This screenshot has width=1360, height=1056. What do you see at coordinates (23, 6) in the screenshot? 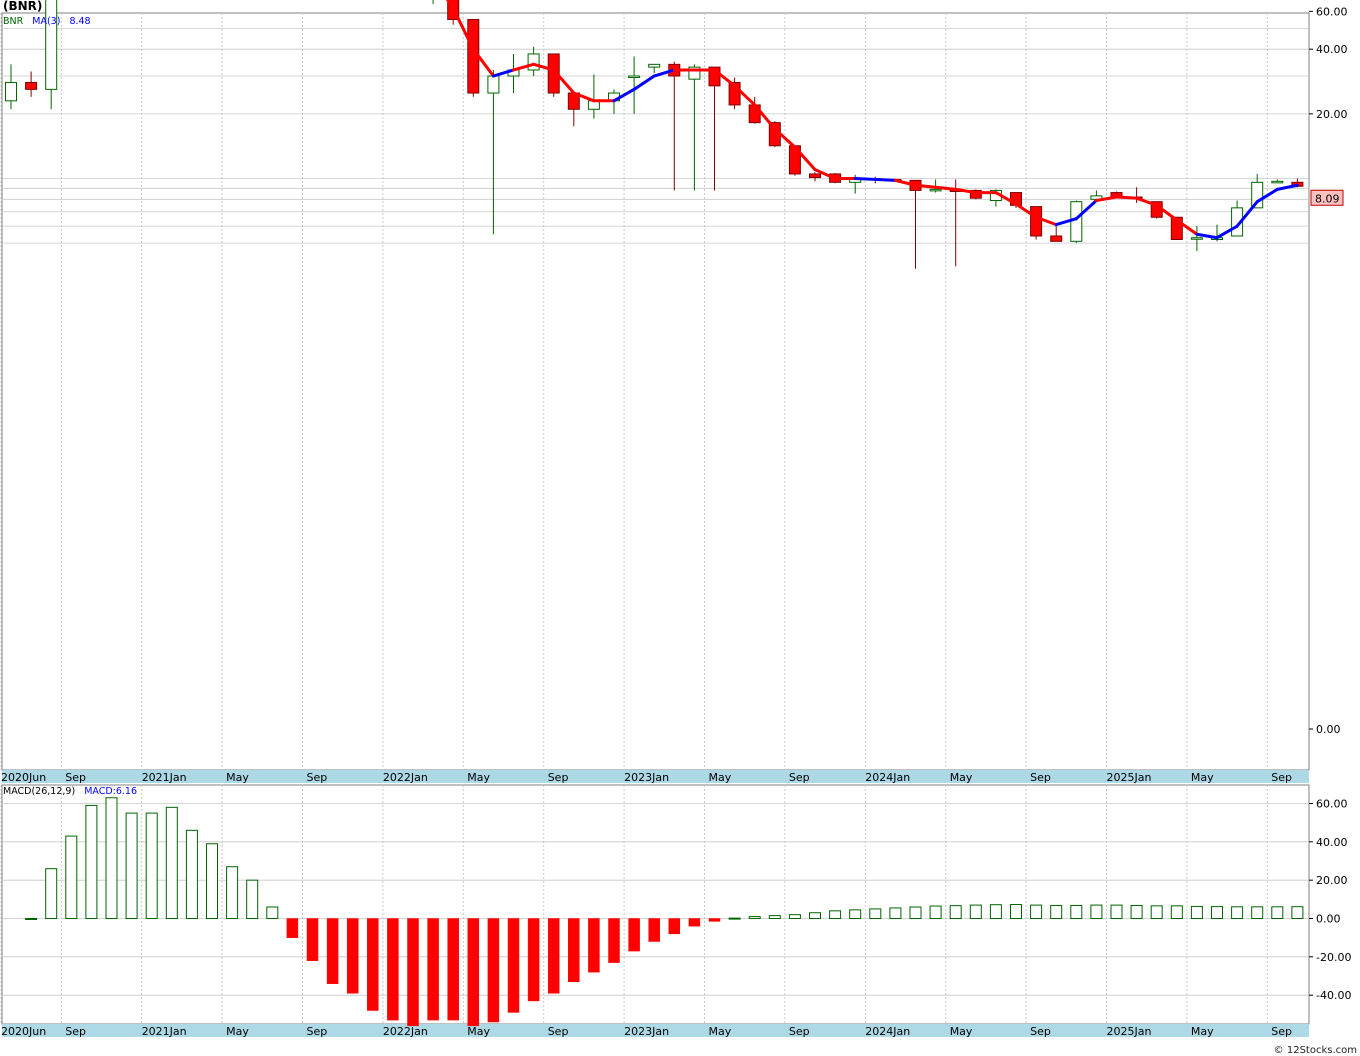
I see `chart-title: (BNR)` at bounding box center [23, 6].